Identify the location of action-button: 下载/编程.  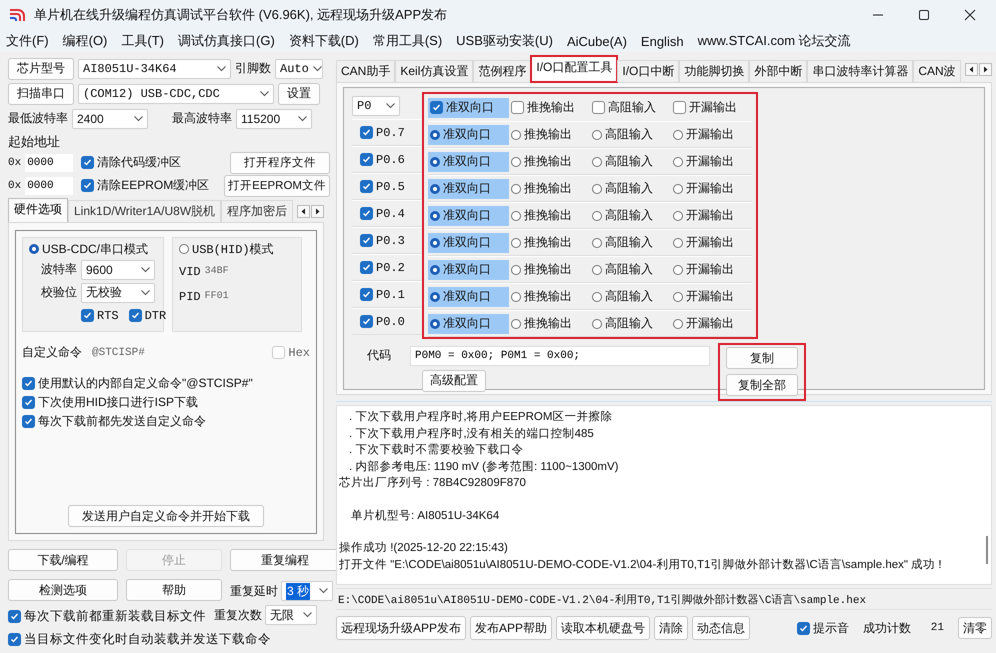
(63, 560).